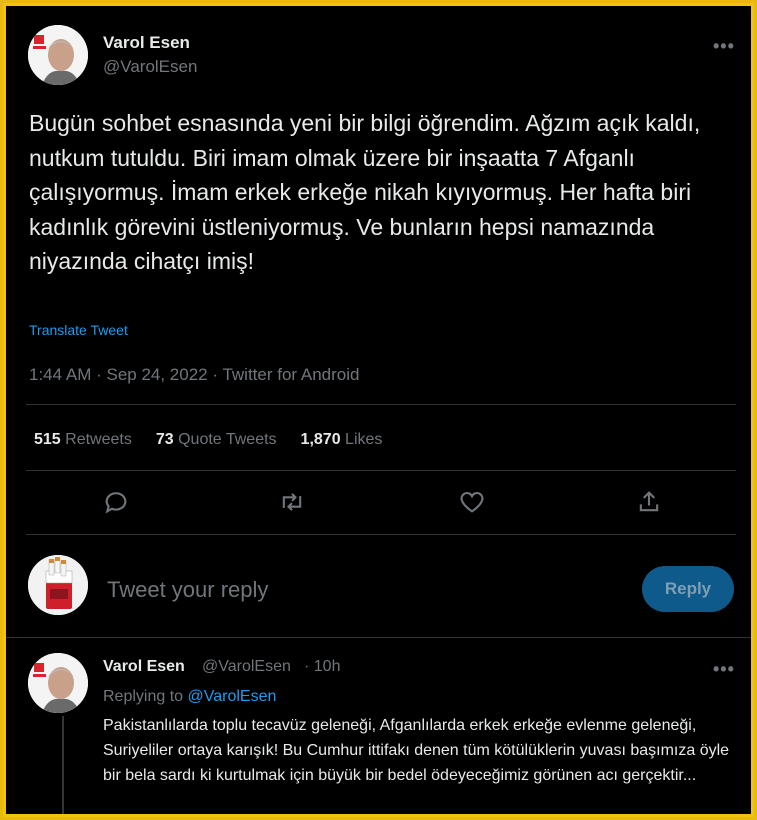  I want to click on reply-time: · 10h, so click(322, 667).